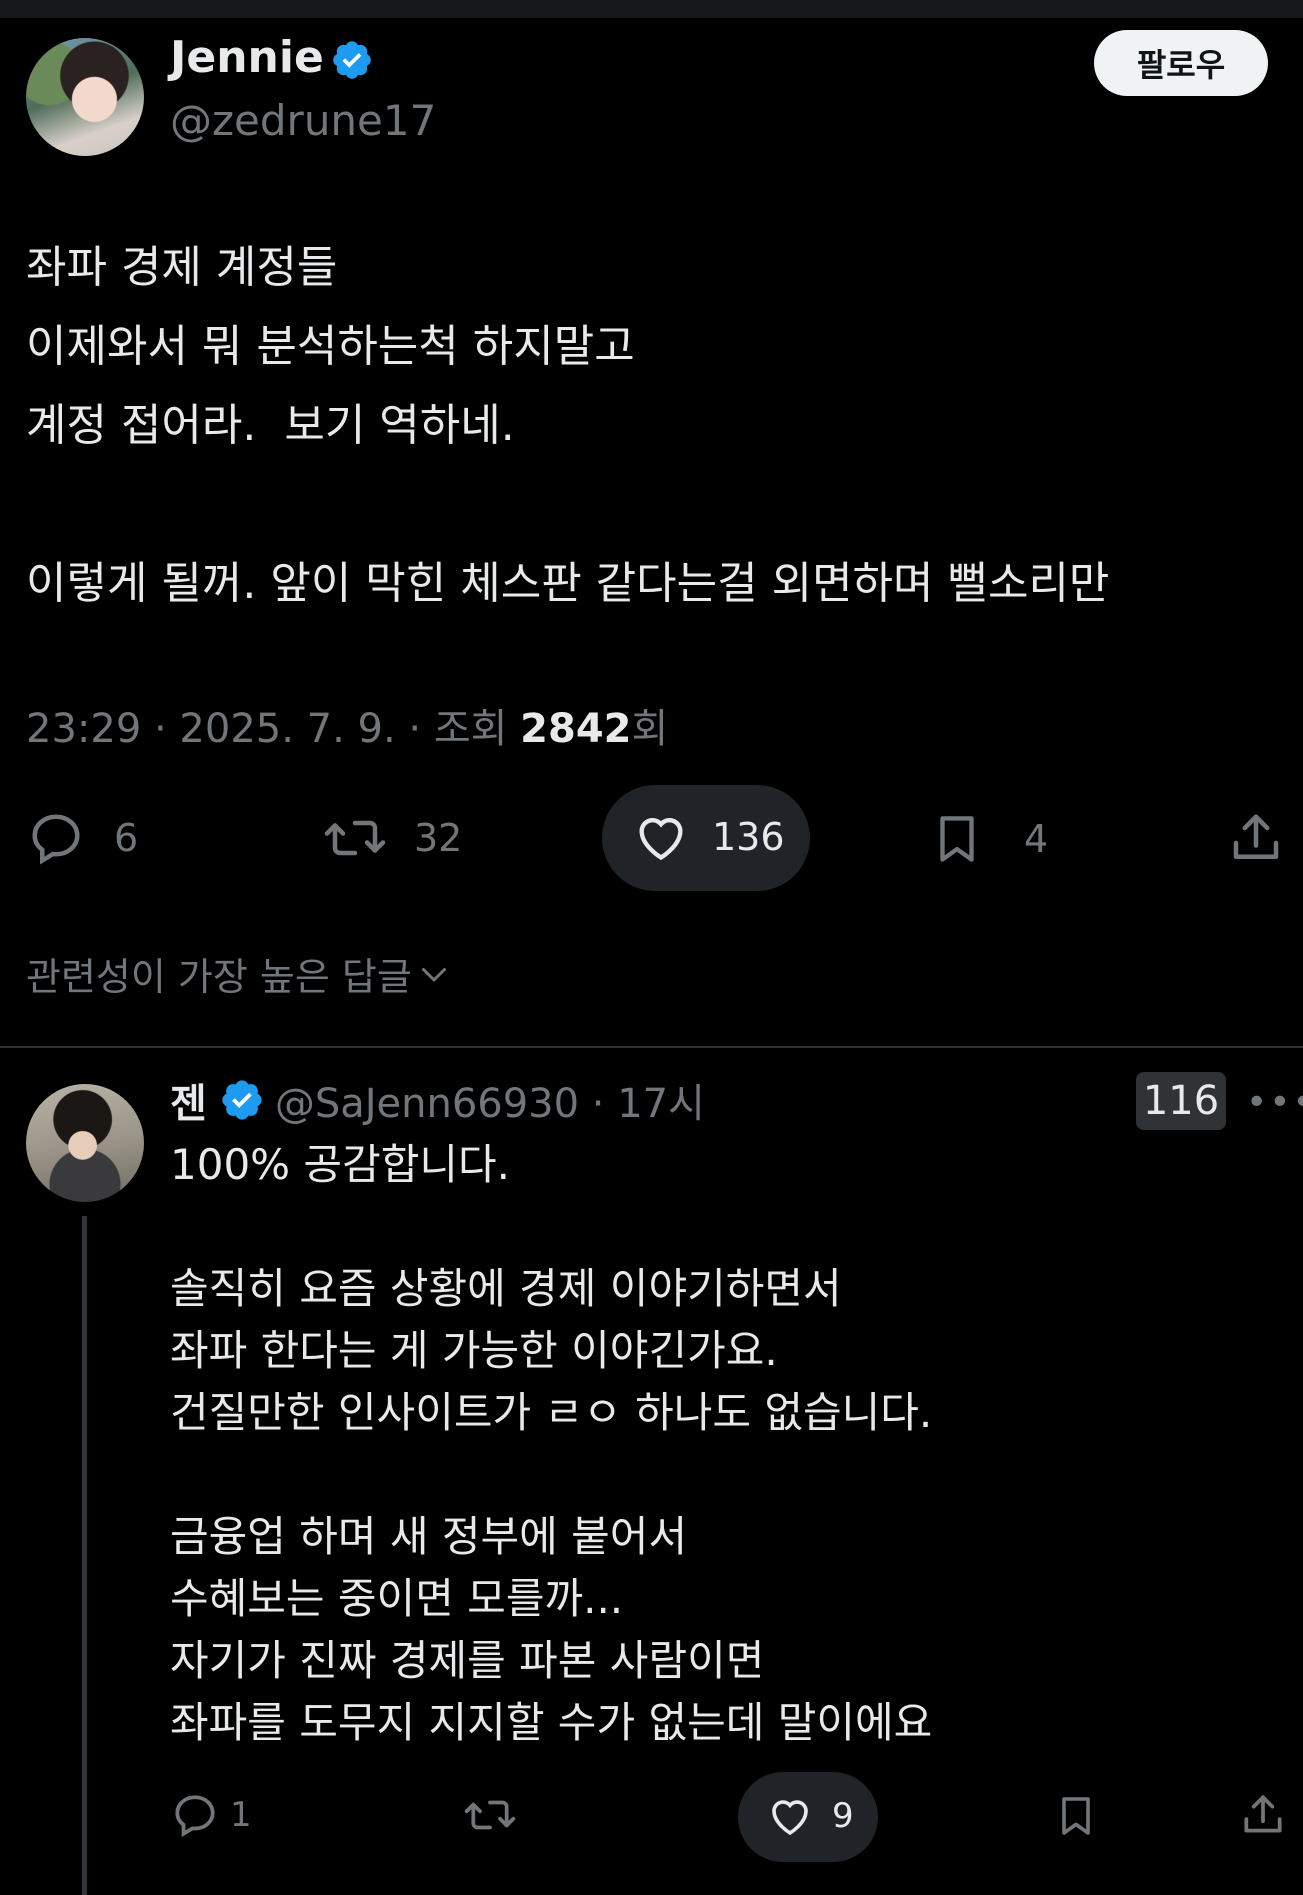 The height and width of the screenshot is (1895, 1303). I want to click on reply-count: 6, so click(126, 838).